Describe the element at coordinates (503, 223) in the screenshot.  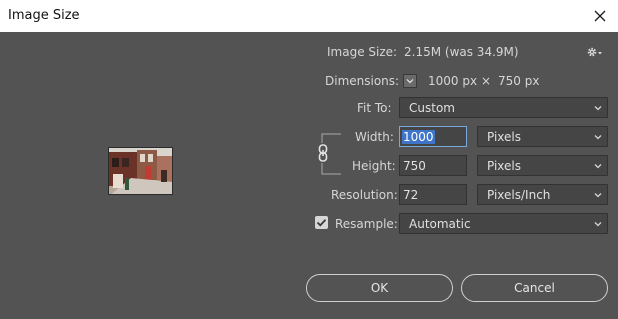
I see `resample-method-select: Automatic` at that location.